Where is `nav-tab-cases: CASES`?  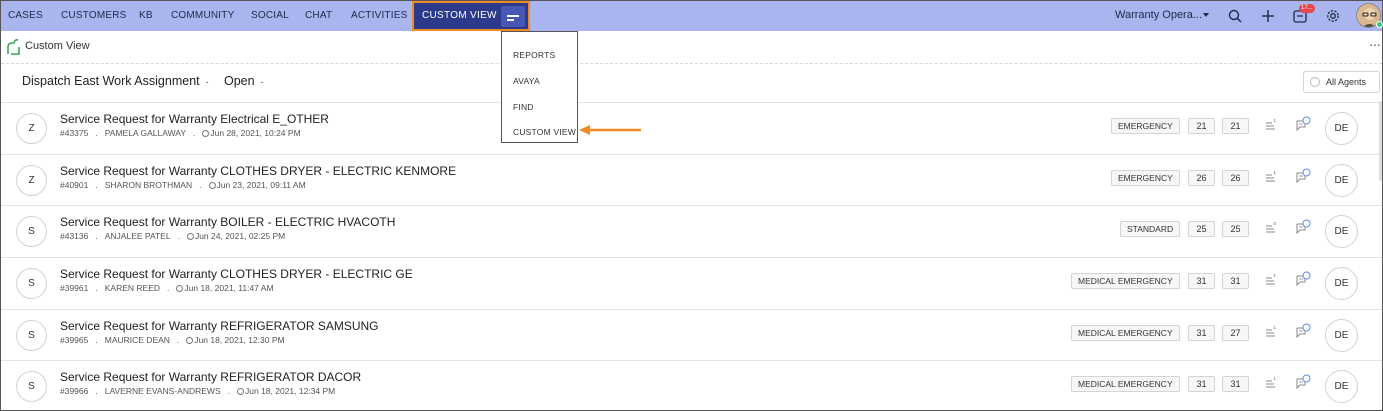
nav-tab-cases: CASES is located at coordinates (25, 16).